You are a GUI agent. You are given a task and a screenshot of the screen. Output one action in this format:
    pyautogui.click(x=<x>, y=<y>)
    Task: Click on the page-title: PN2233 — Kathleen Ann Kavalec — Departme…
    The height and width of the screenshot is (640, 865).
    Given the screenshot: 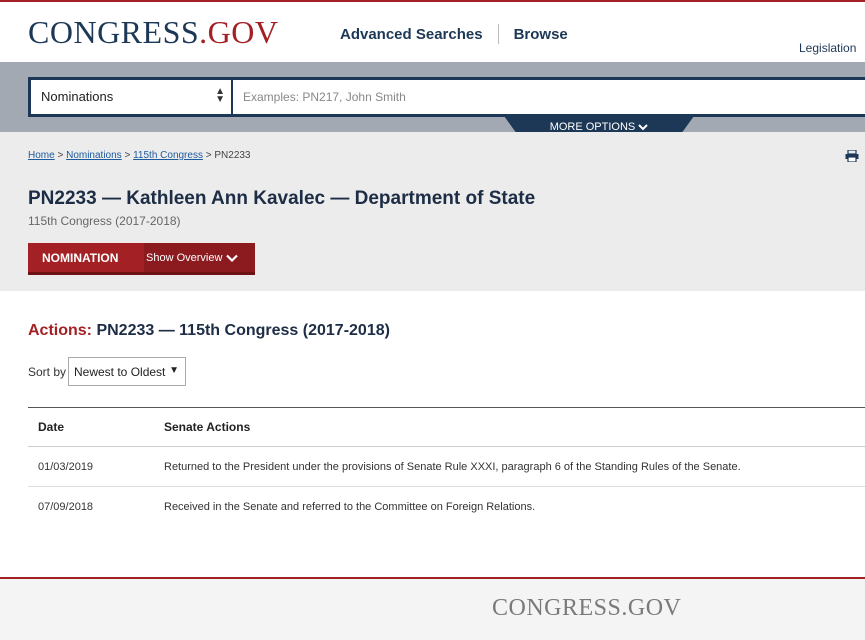 What is the action you would take?
    pyautogui.click(x=282, y=198)
    